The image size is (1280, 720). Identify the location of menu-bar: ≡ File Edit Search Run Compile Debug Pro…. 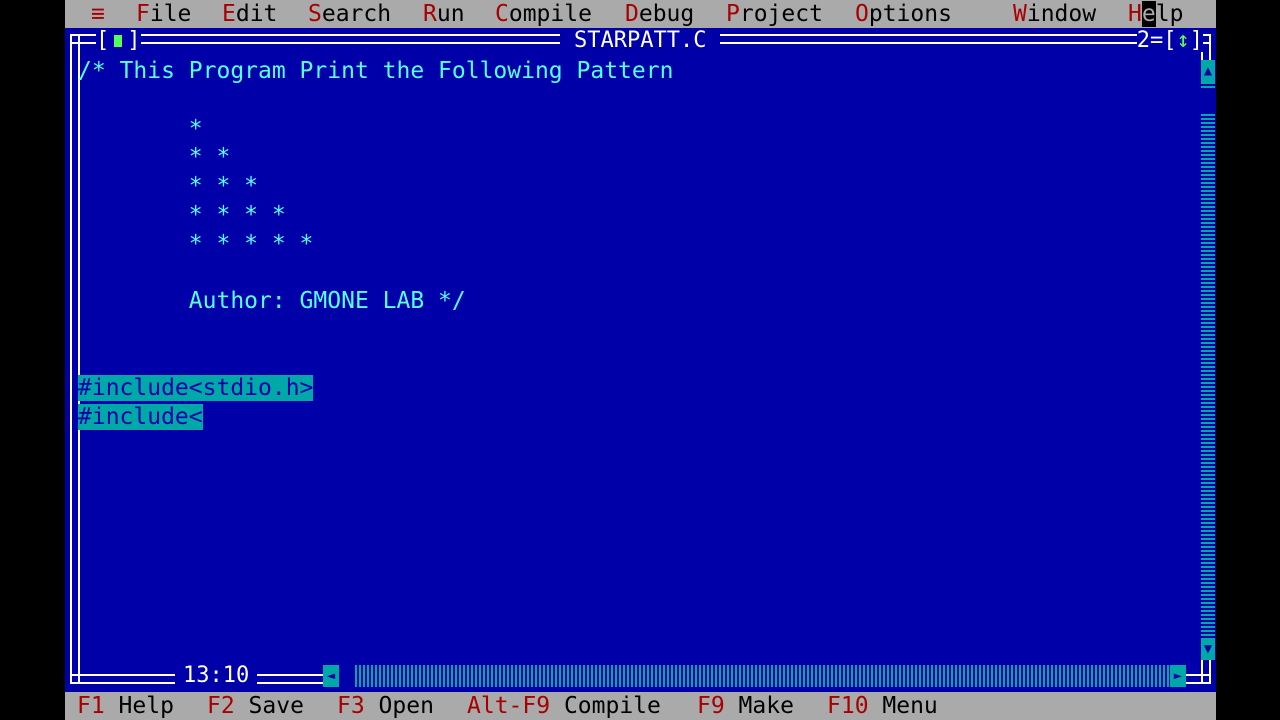
(640, 14).